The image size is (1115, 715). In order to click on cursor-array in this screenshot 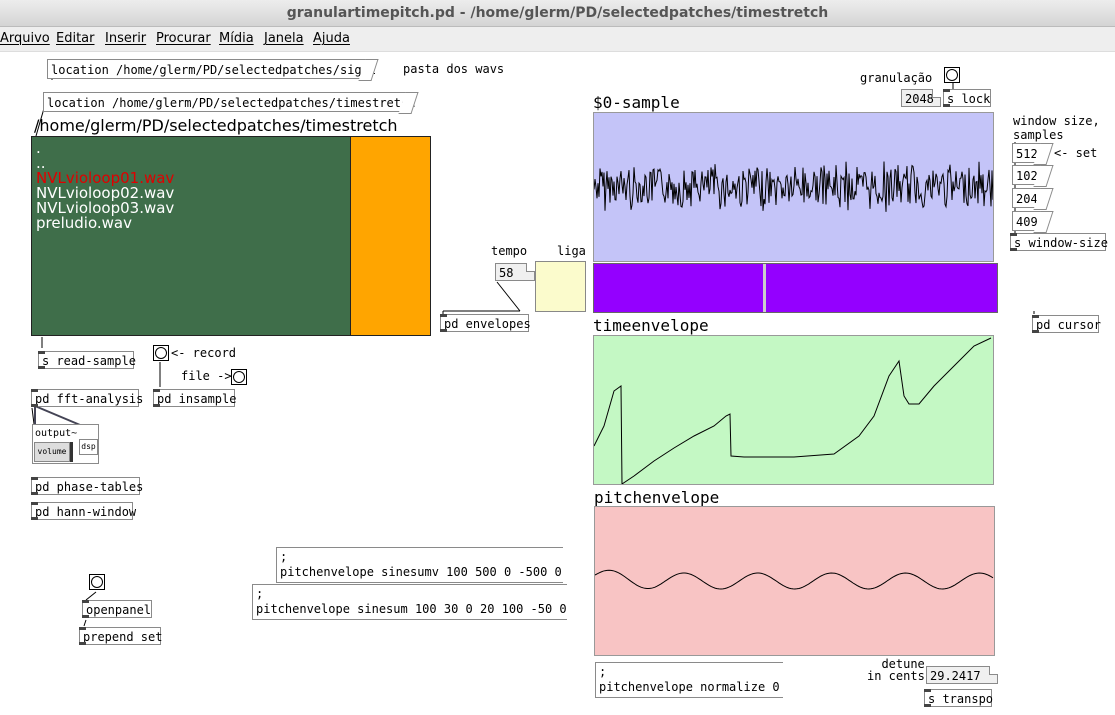, I will do `click(795, 288)`.